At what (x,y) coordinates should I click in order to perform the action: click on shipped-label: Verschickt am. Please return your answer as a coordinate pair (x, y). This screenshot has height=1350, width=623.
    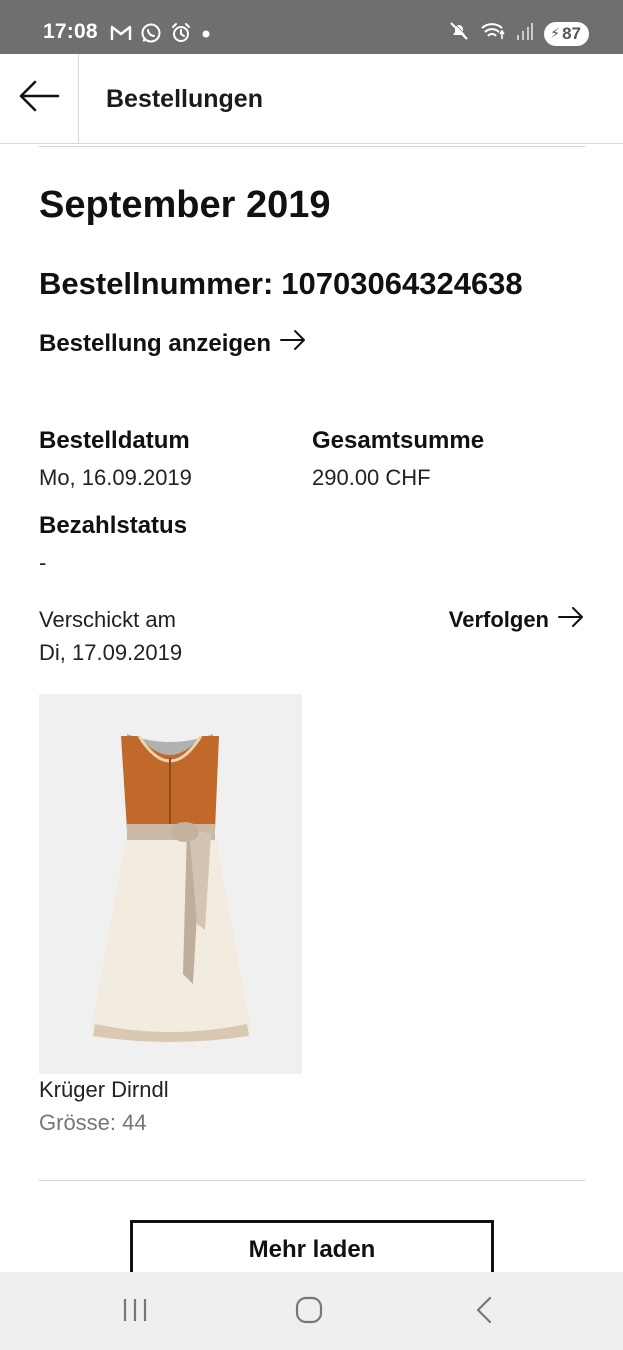
    Looking at the image, I should click on (107, 619).